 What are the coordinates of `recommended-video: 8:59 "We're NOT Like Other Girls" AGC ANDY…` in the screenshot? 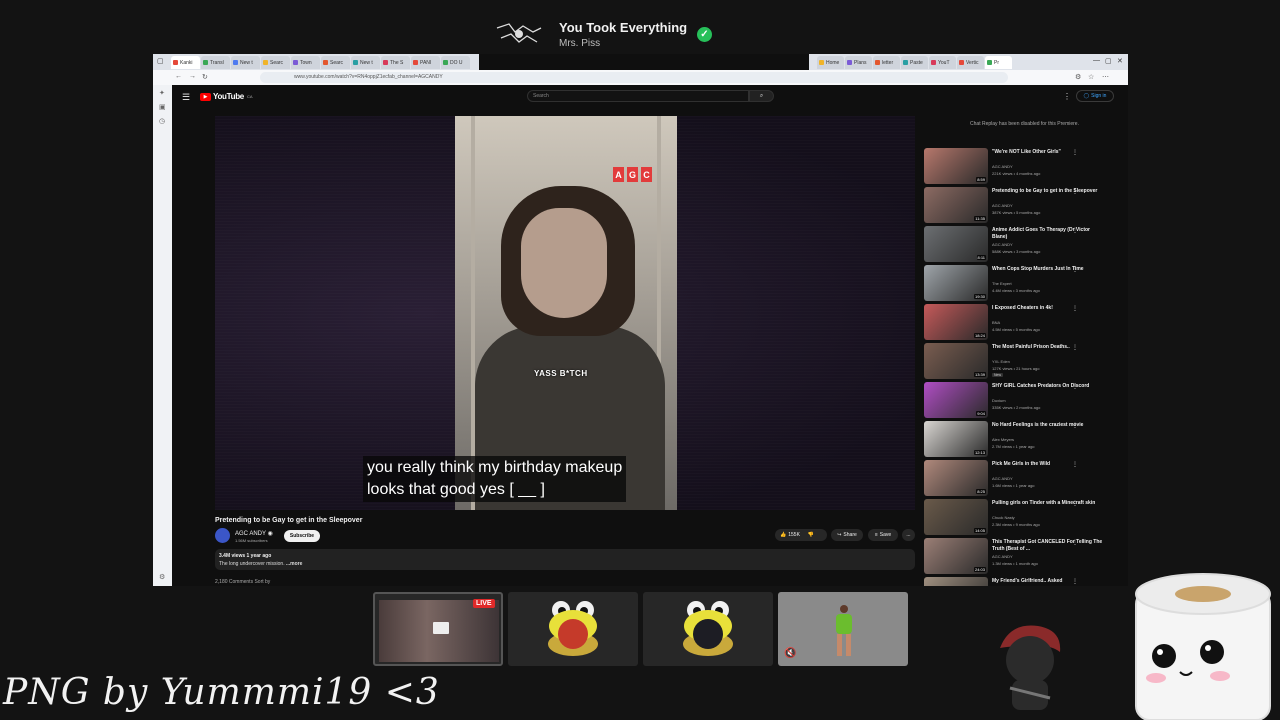 It's located at (1019, 166).